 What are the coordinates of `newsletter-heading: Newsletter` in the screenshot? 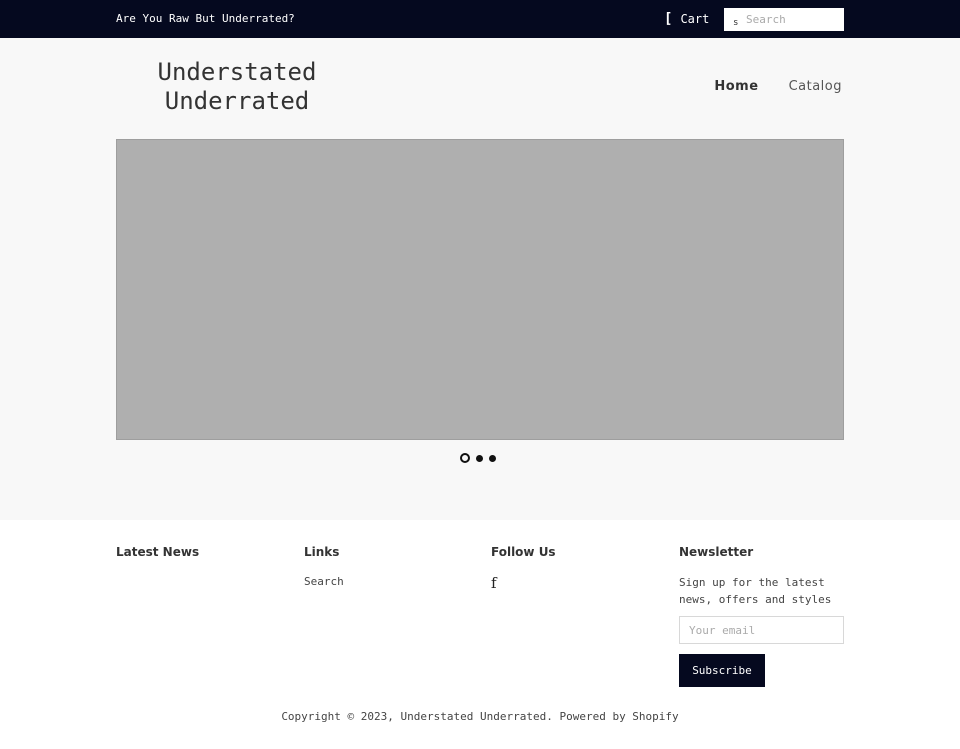 It's located at (716, 552).